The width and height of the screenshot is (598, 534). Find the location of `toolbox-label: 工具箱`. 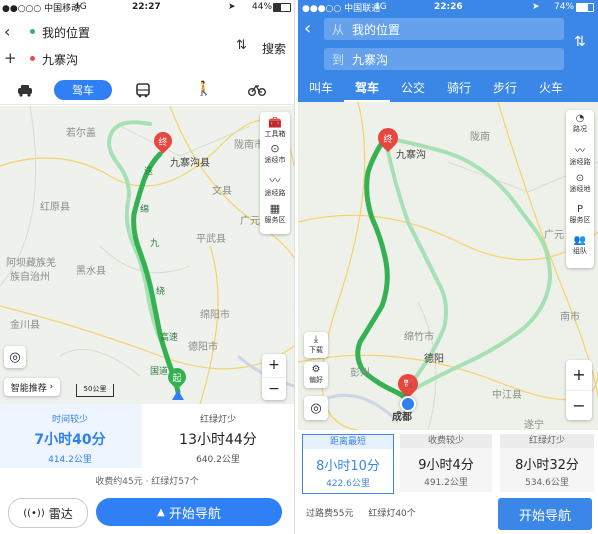

toolbox-label: 工具箱 is located at coordinates (275, 134).